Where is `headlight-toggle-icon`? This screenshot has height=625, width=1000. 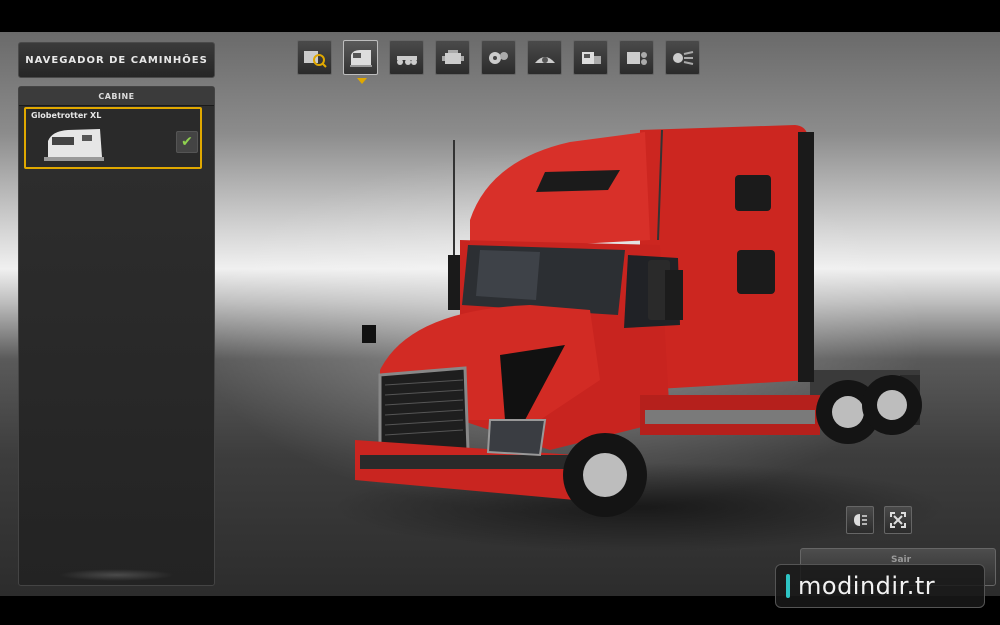 headlight-toggle-icon is located at coordinates (860, 520).